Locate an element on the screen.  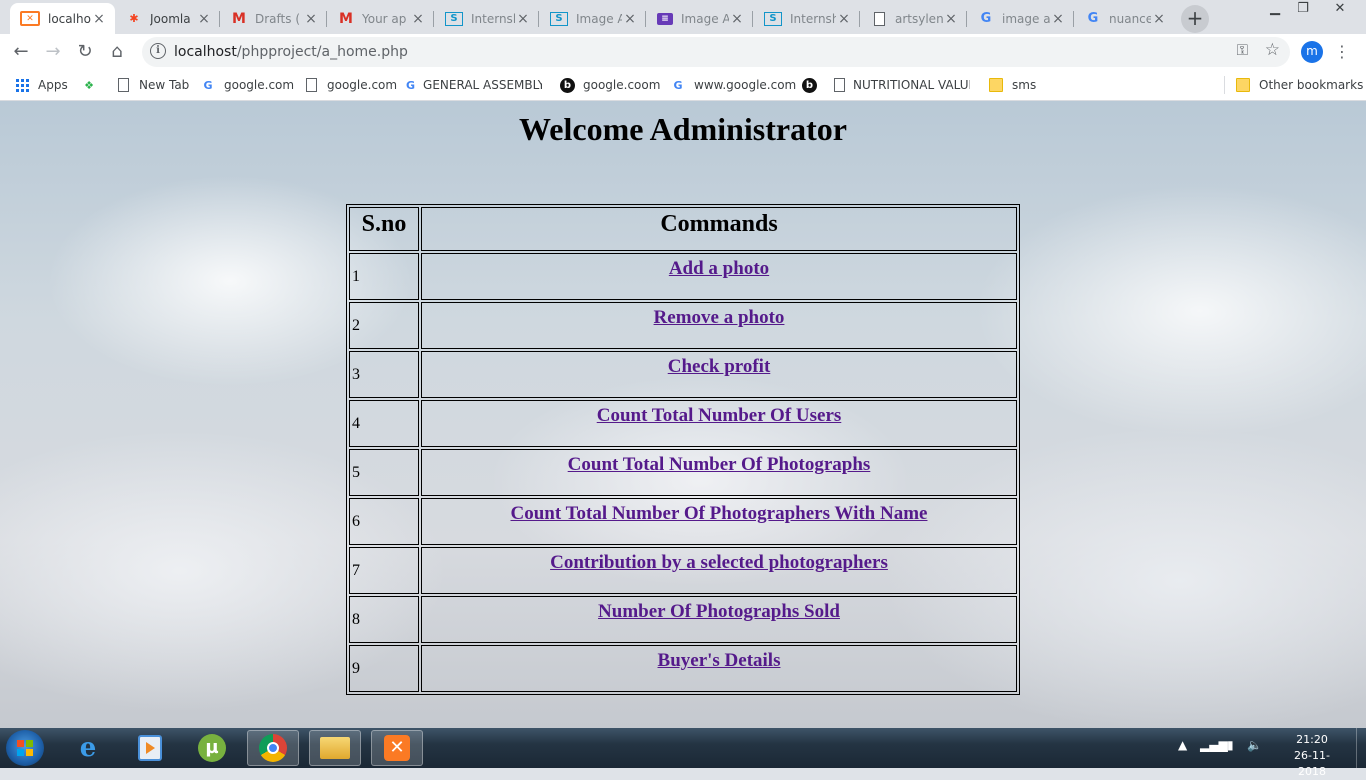
bookmark-label: GENERAL ASSEMBLY is located at coordinates (482, 85).